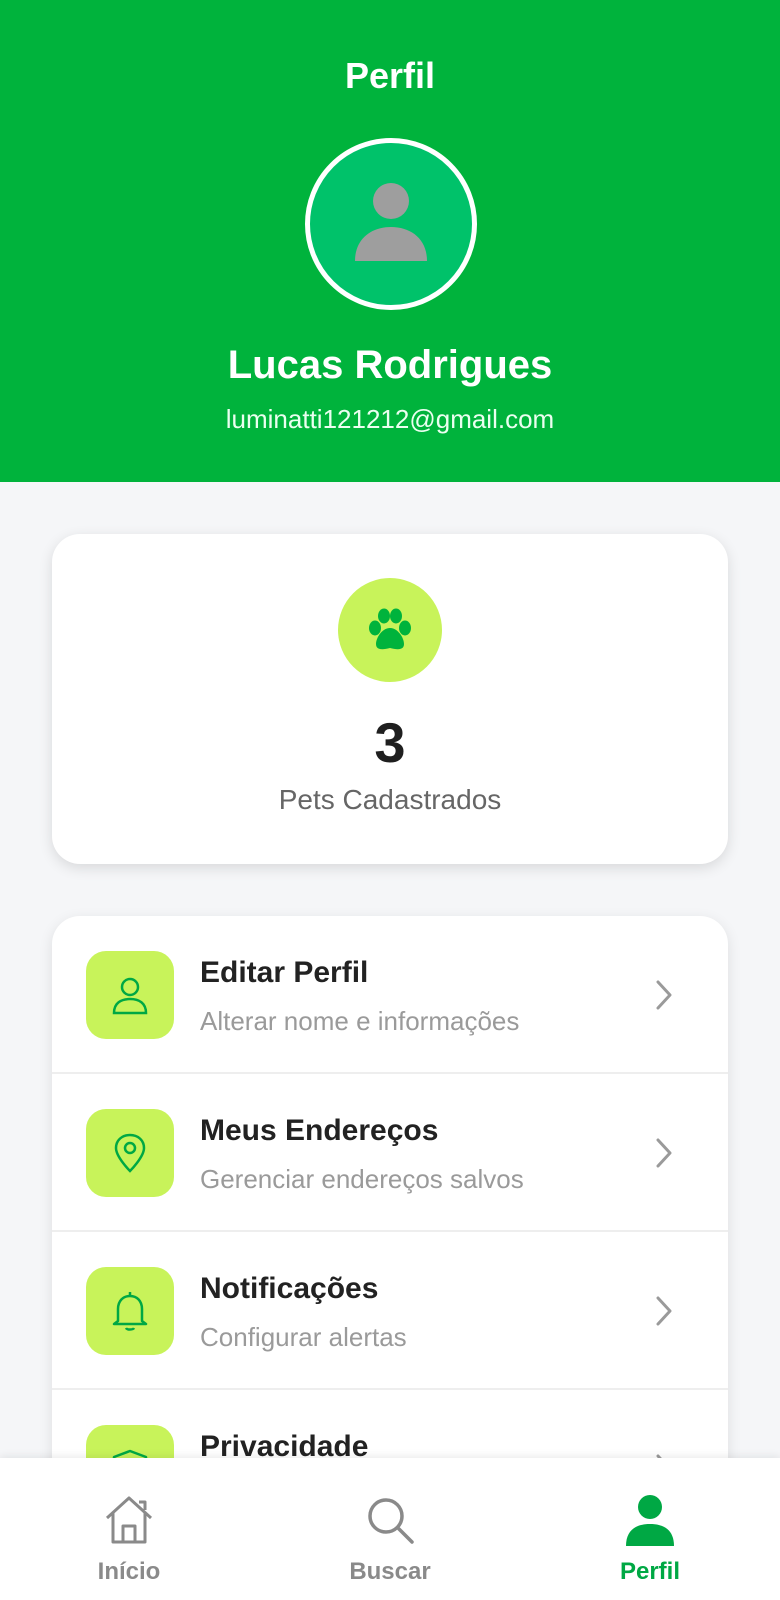 This screenshot has width=780, height=1600. I want to click on bell-icon, so click(130, 1311).